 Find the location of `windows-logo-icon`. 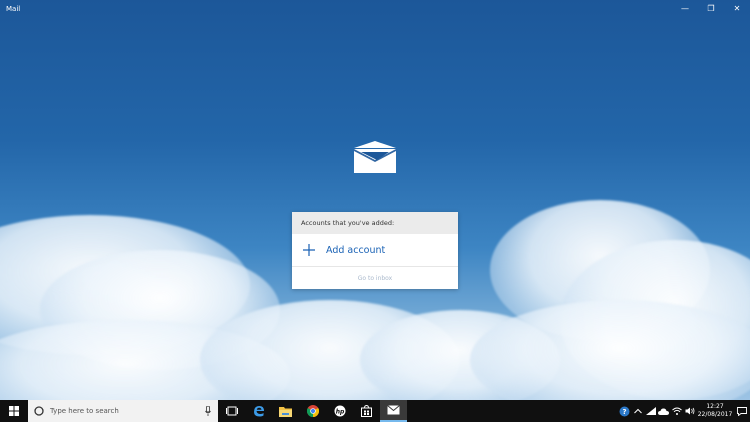

windows-logo-icon is located at coordinates (14, 411).